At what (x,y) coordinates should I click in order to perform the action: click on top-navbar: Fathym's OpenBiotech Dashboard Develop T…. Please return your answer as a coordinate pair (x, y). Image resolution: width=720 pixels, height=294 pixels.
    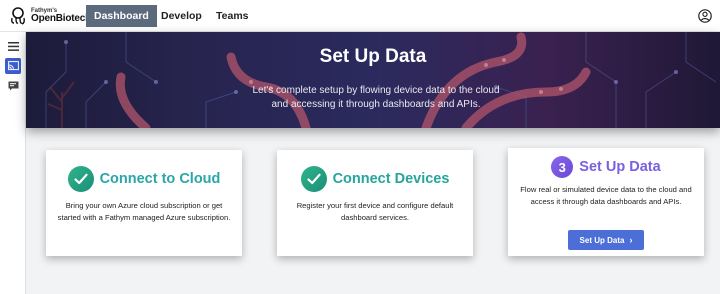
    Looking at the image, I should click on (360, 16).